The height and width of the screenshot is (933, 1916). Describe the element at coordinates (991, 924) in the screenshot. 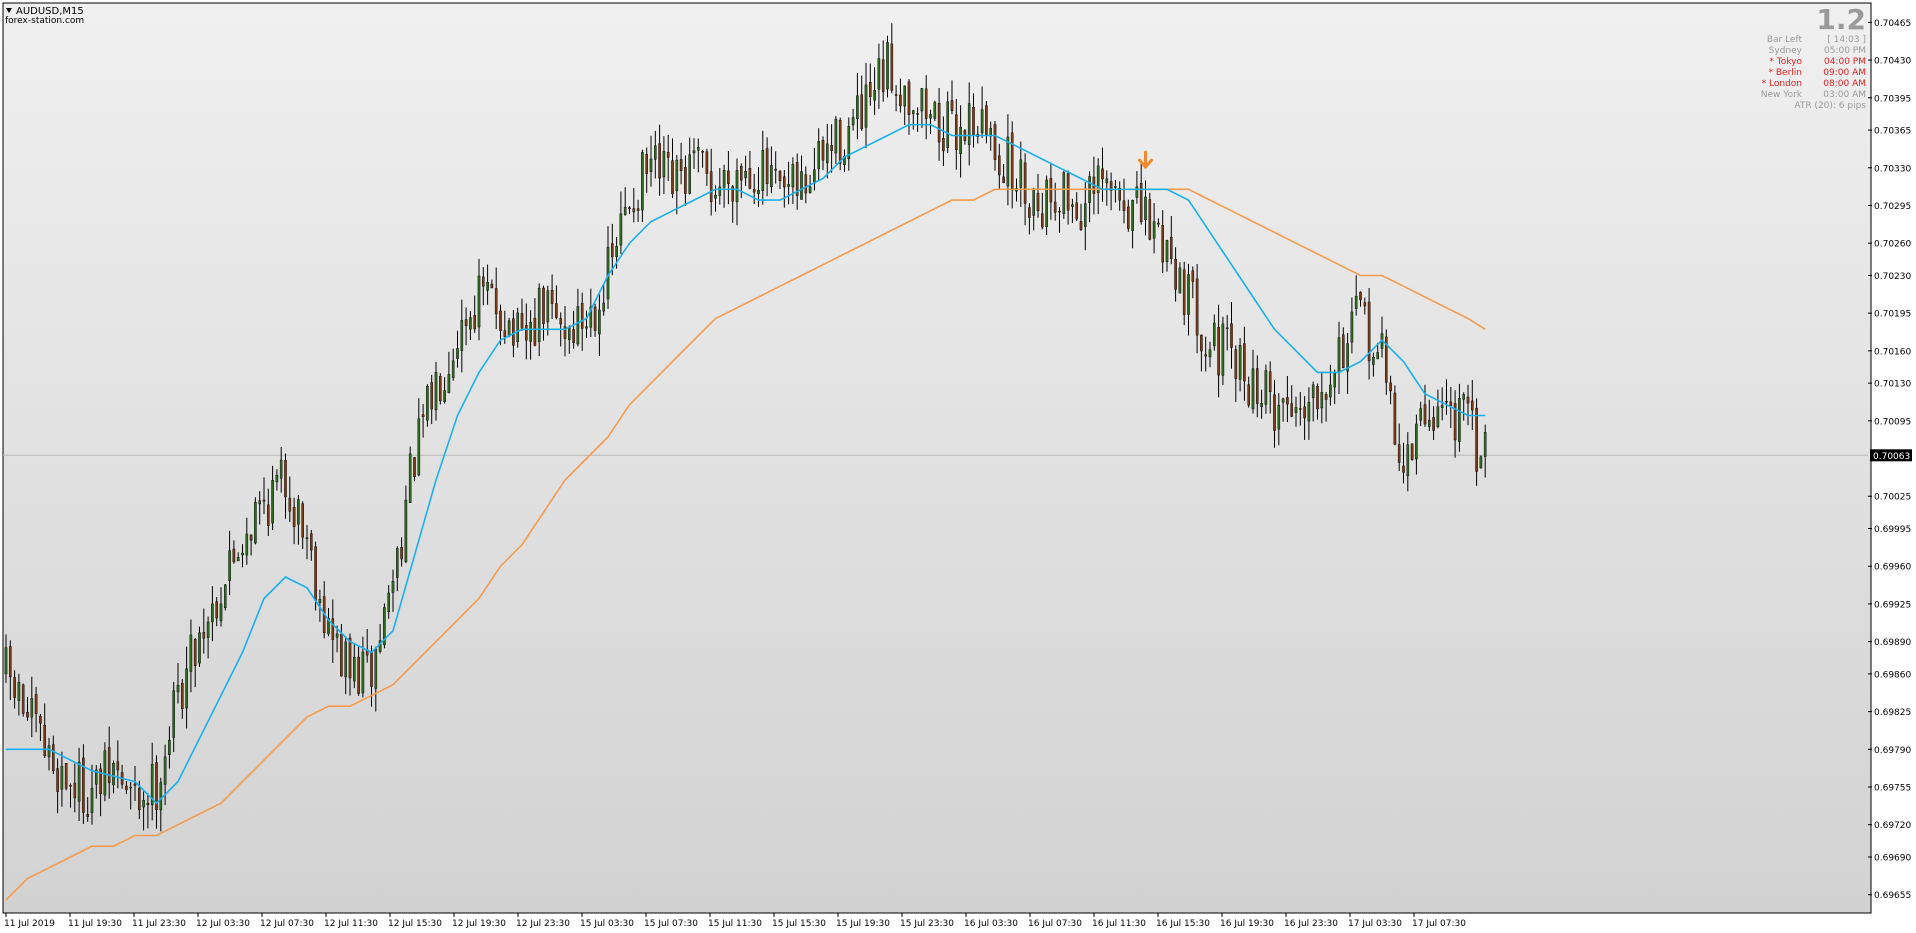

I see `x-tick-label: 16 Jul 03:30` at that location.